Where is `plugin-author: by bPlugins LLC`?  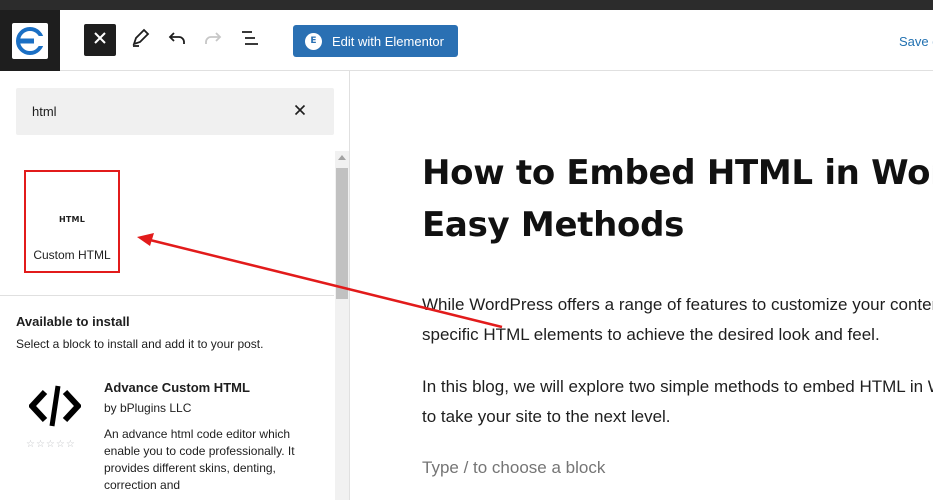
plugin-author: by bPlugins LLC is located at coordinates (148, 408).